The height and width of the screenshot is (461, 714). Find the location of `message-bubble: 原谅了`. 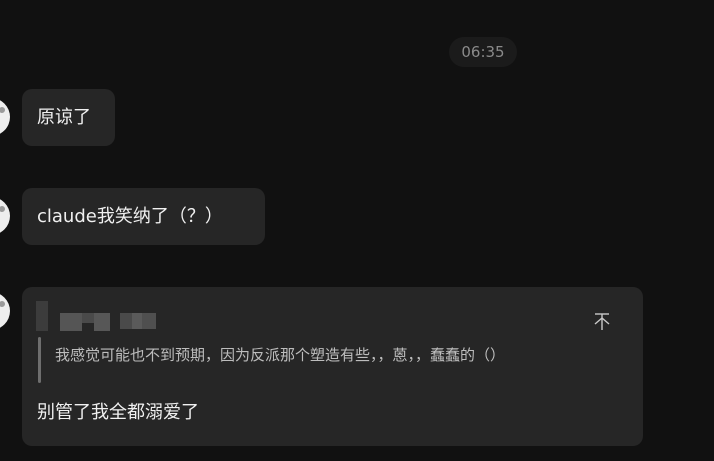

message-bubble: 原谅了 is located at coordinates (68, 117).